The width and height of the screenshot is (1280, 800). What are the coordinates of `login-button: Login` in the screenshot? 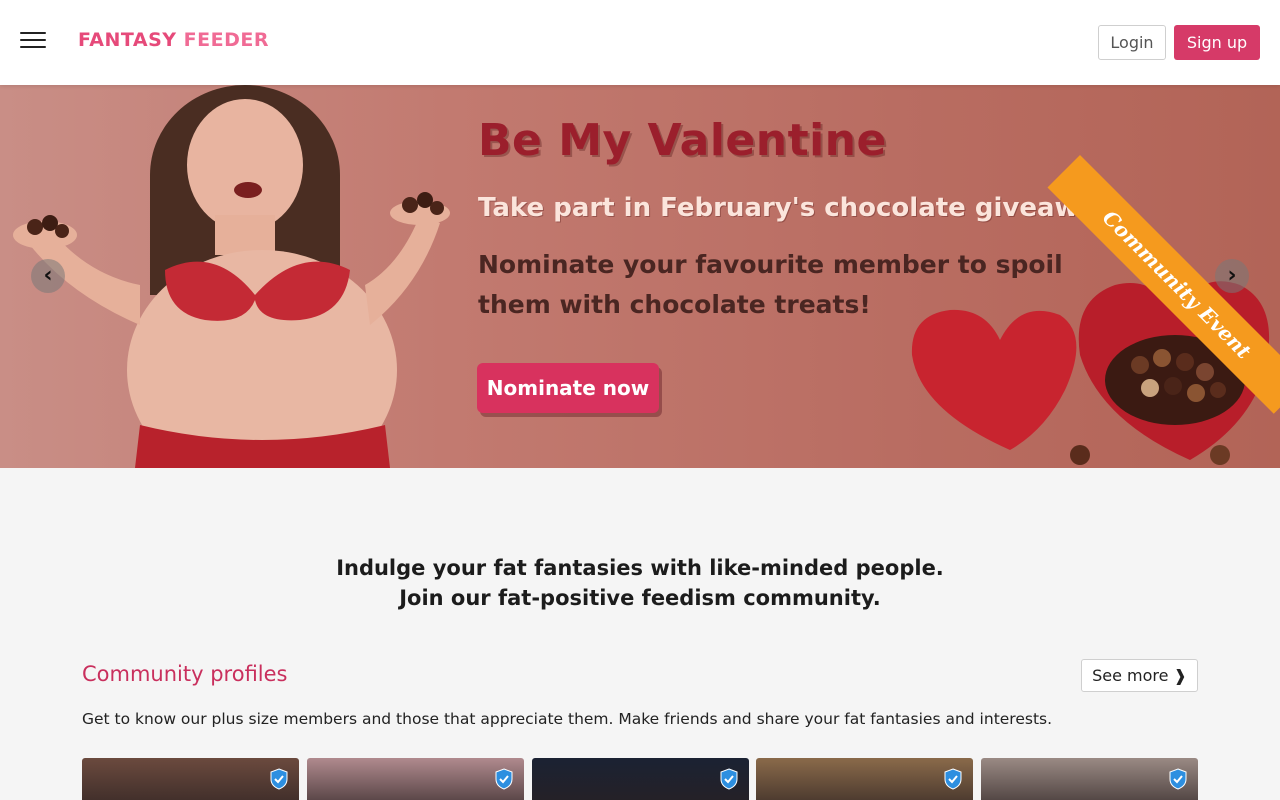 It's located at (1132, 42).